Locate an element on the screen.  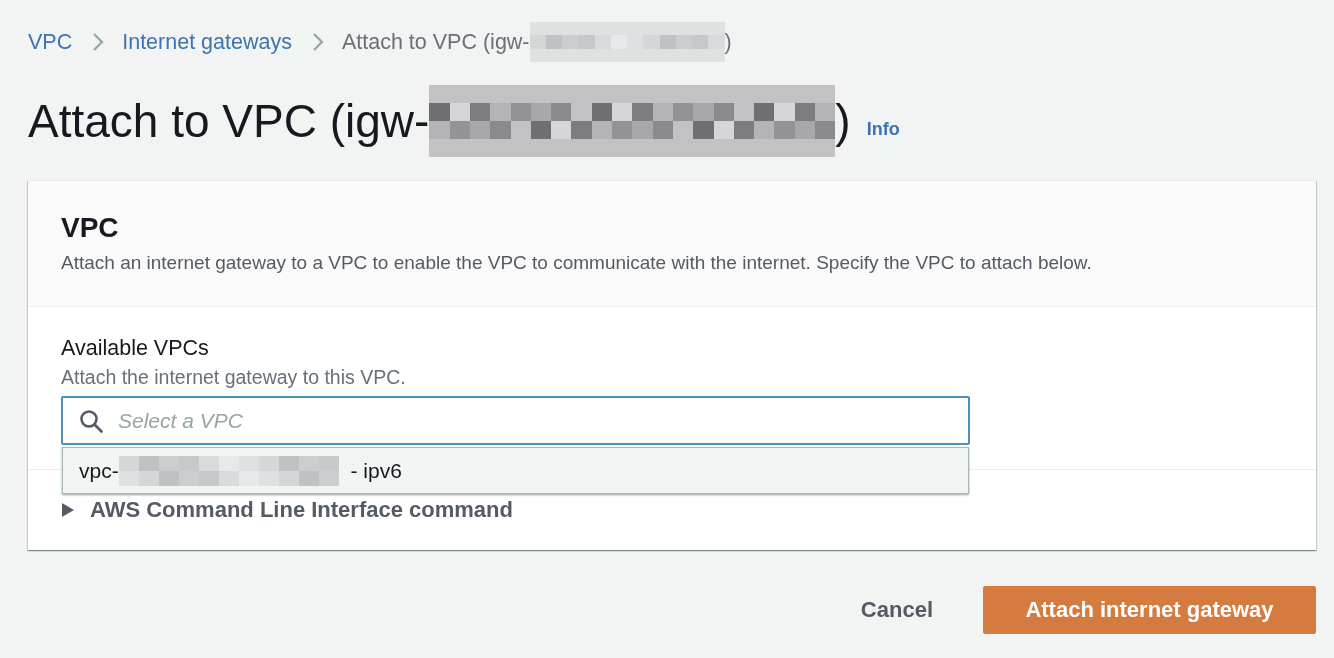
search-icon is located at coordinates (91, 421).